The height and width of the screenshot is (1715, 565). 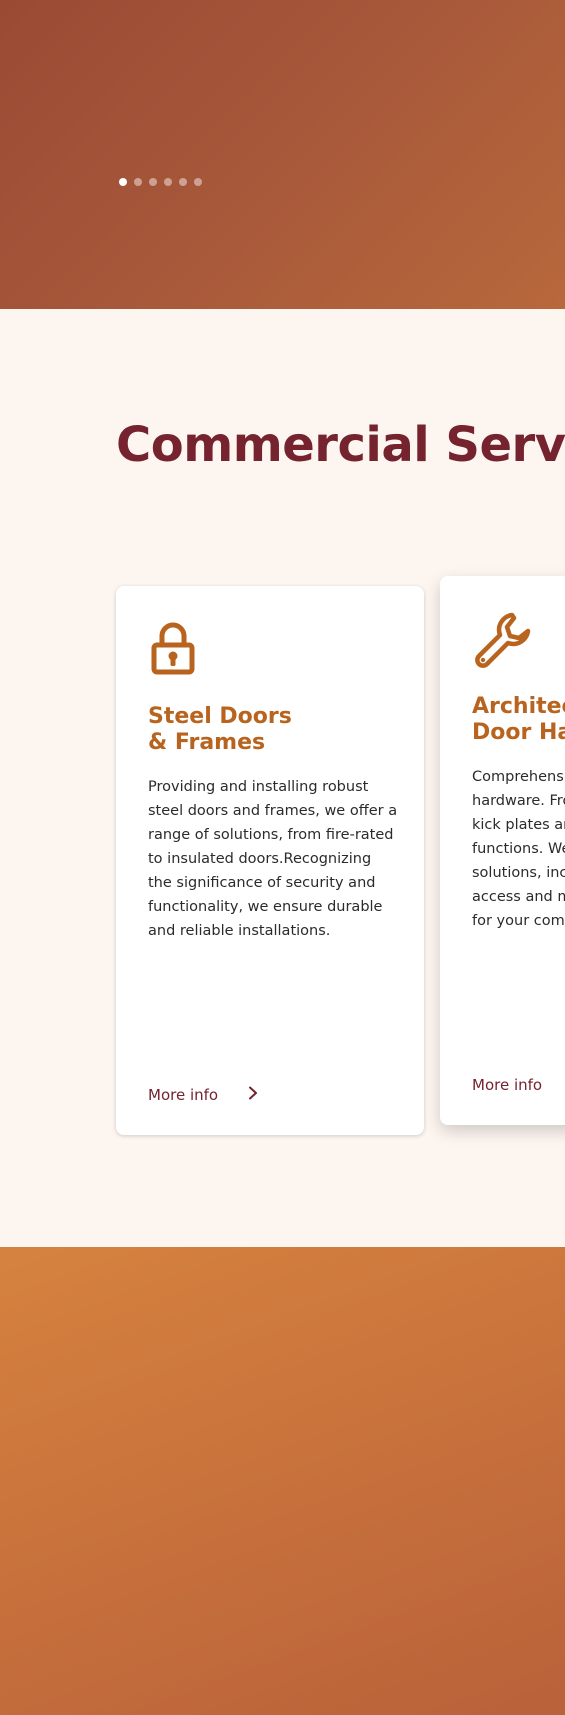 I want to click on card-title: Architec Door Ha, so click(x=518, y=719).